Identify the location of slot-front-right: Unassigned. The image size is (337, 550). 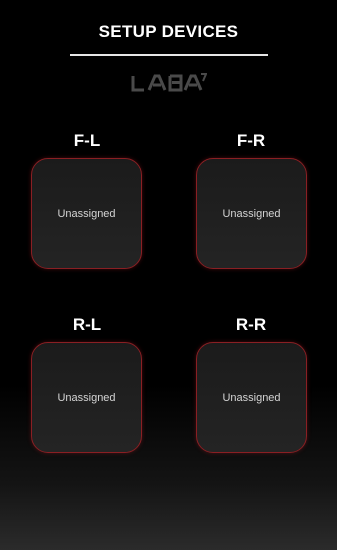
(251, 213).